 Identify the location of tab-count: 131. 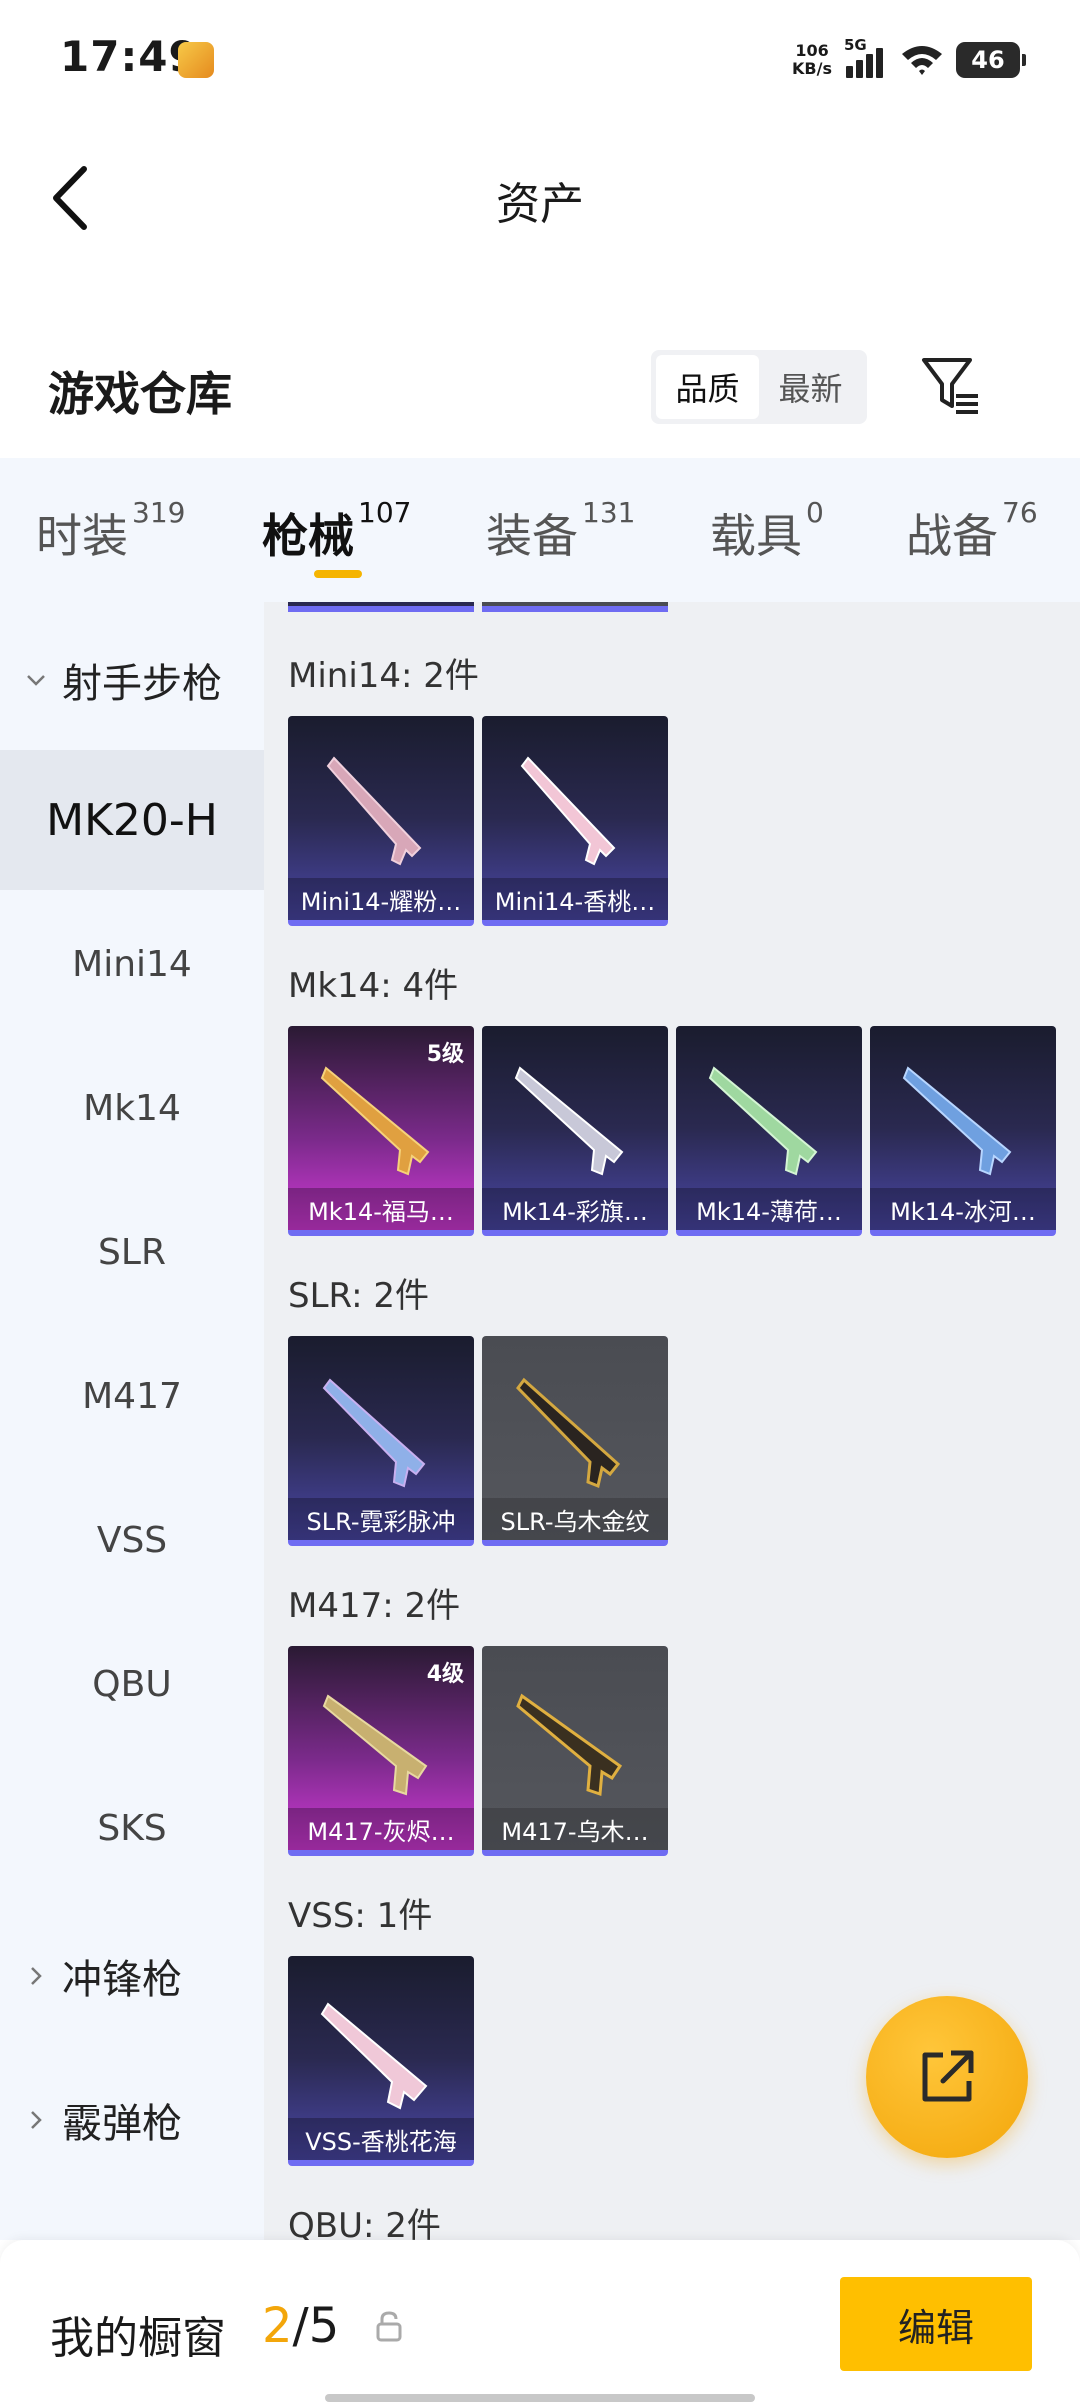
(609, 512).